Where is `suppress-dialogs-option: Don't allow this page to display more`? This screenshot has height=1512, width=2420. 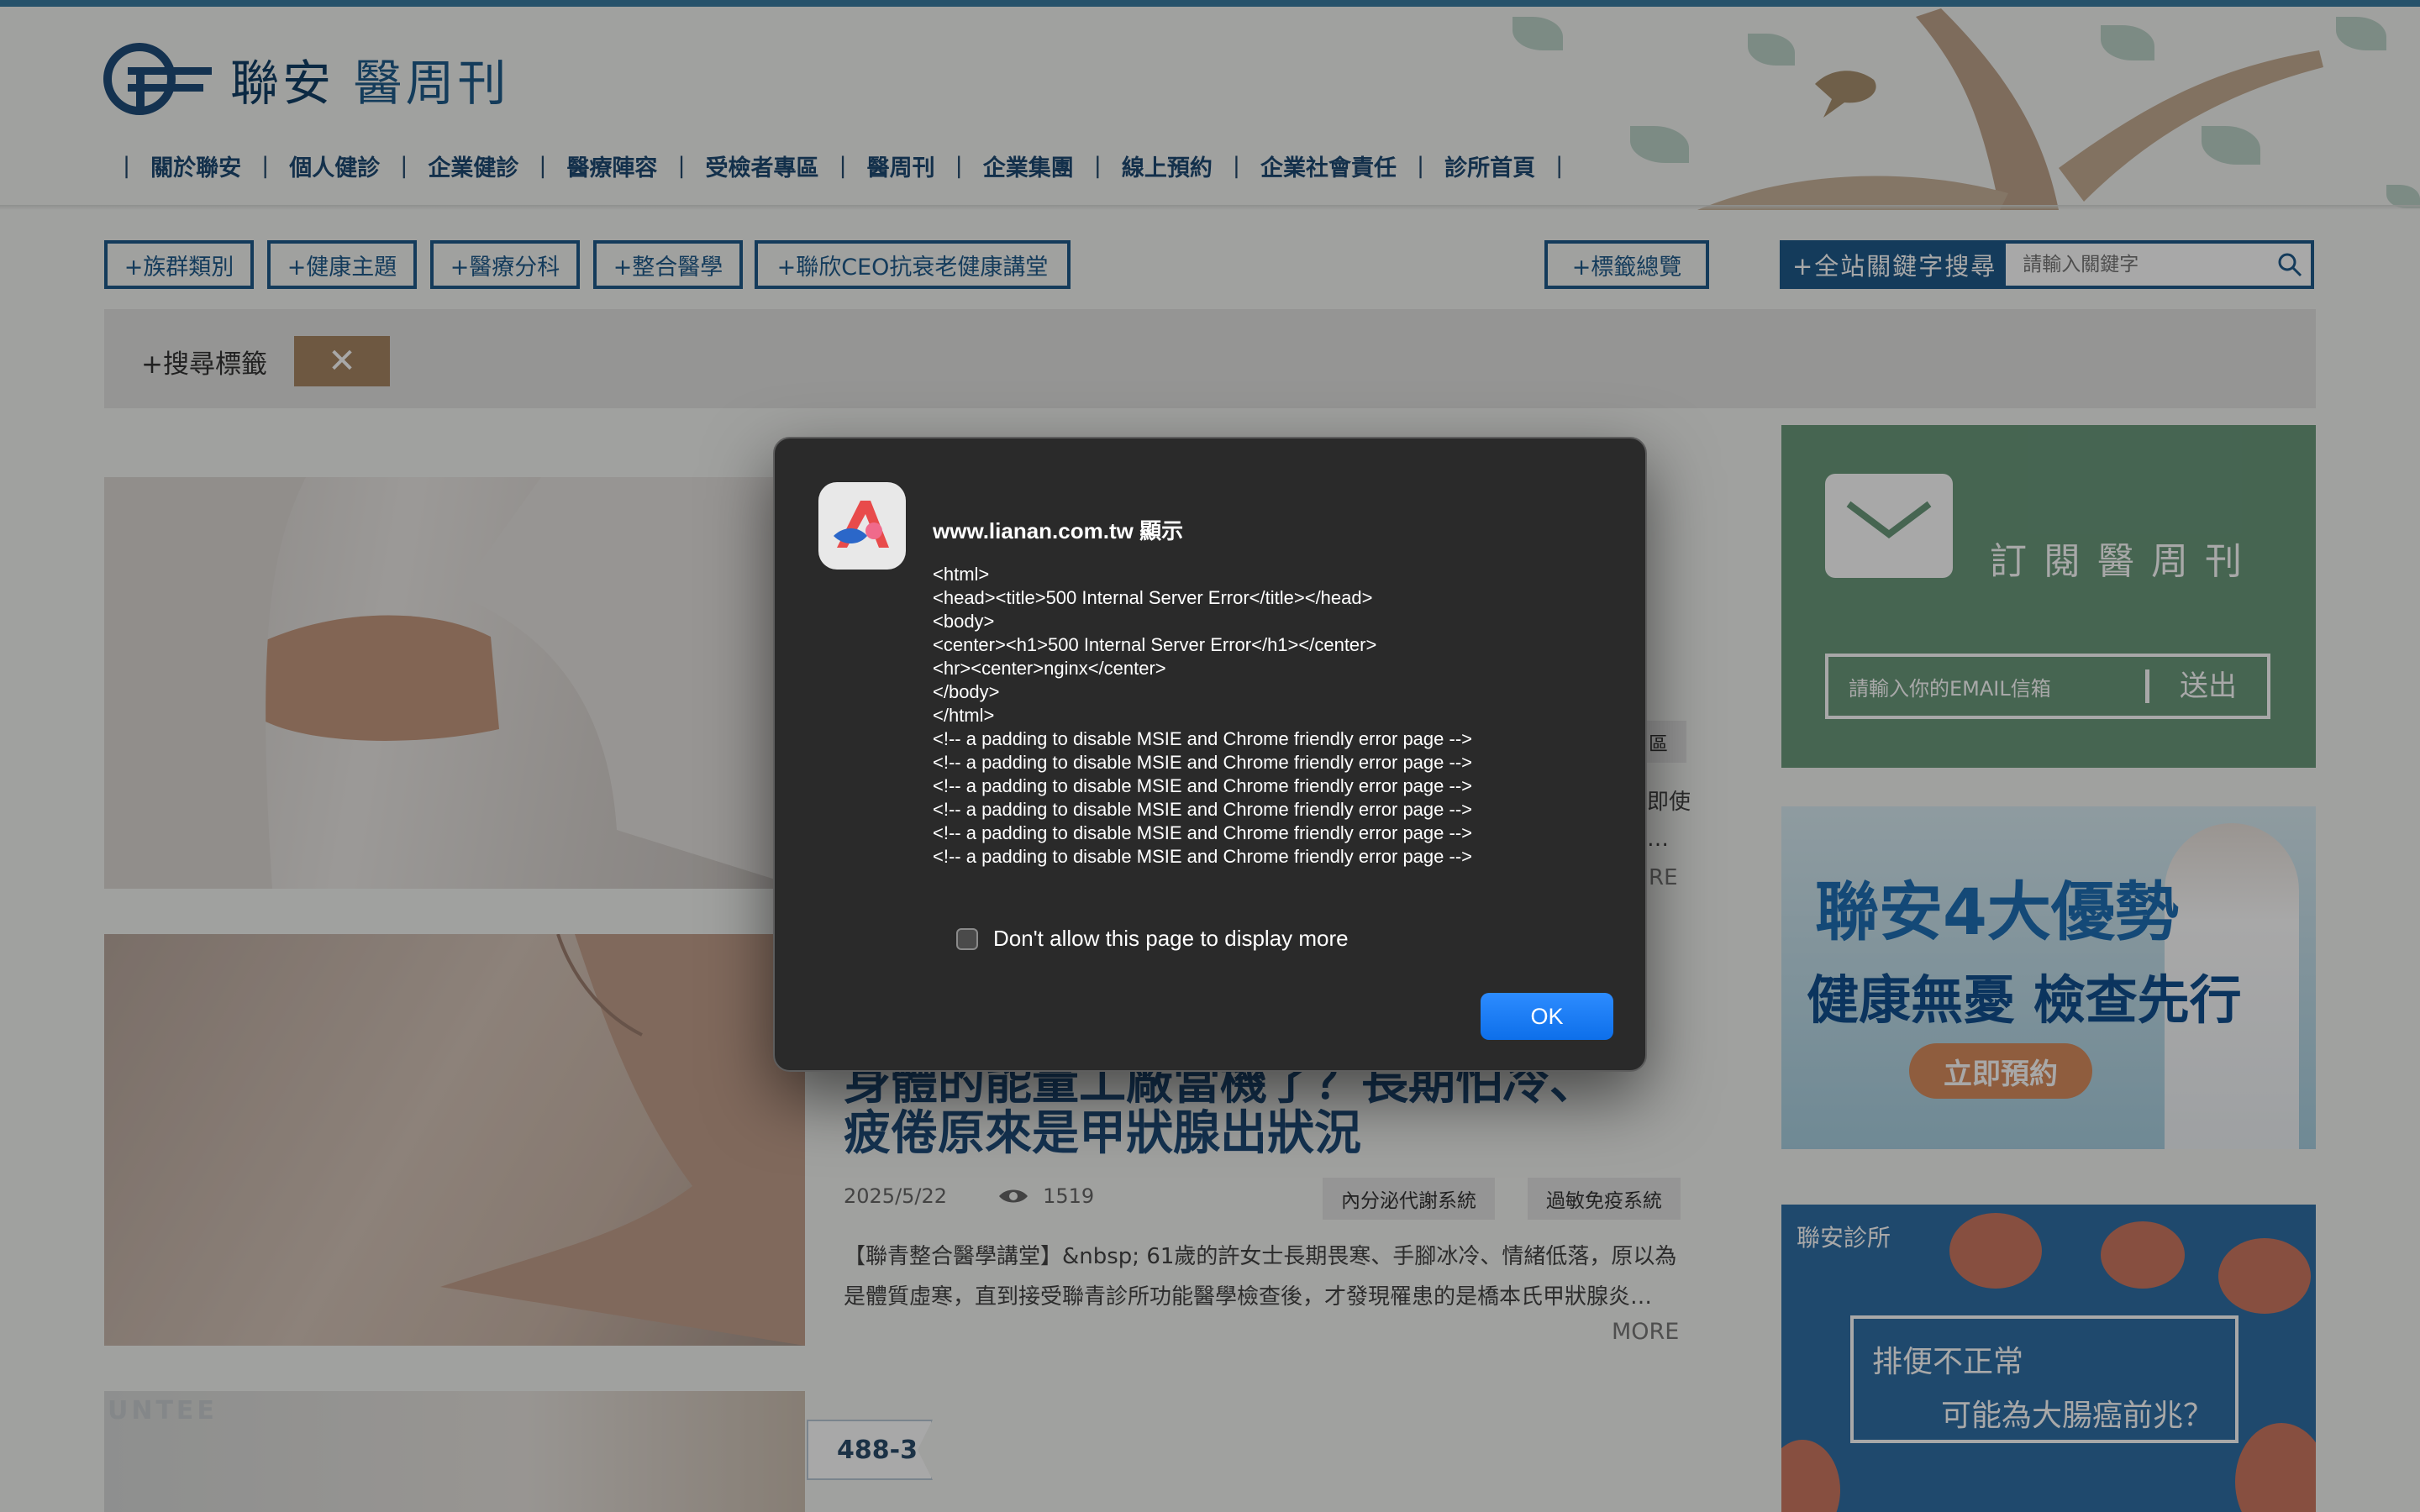
suppress-dialogs-option: Don't allow this page to display more is located at coordinates (1152, 939).